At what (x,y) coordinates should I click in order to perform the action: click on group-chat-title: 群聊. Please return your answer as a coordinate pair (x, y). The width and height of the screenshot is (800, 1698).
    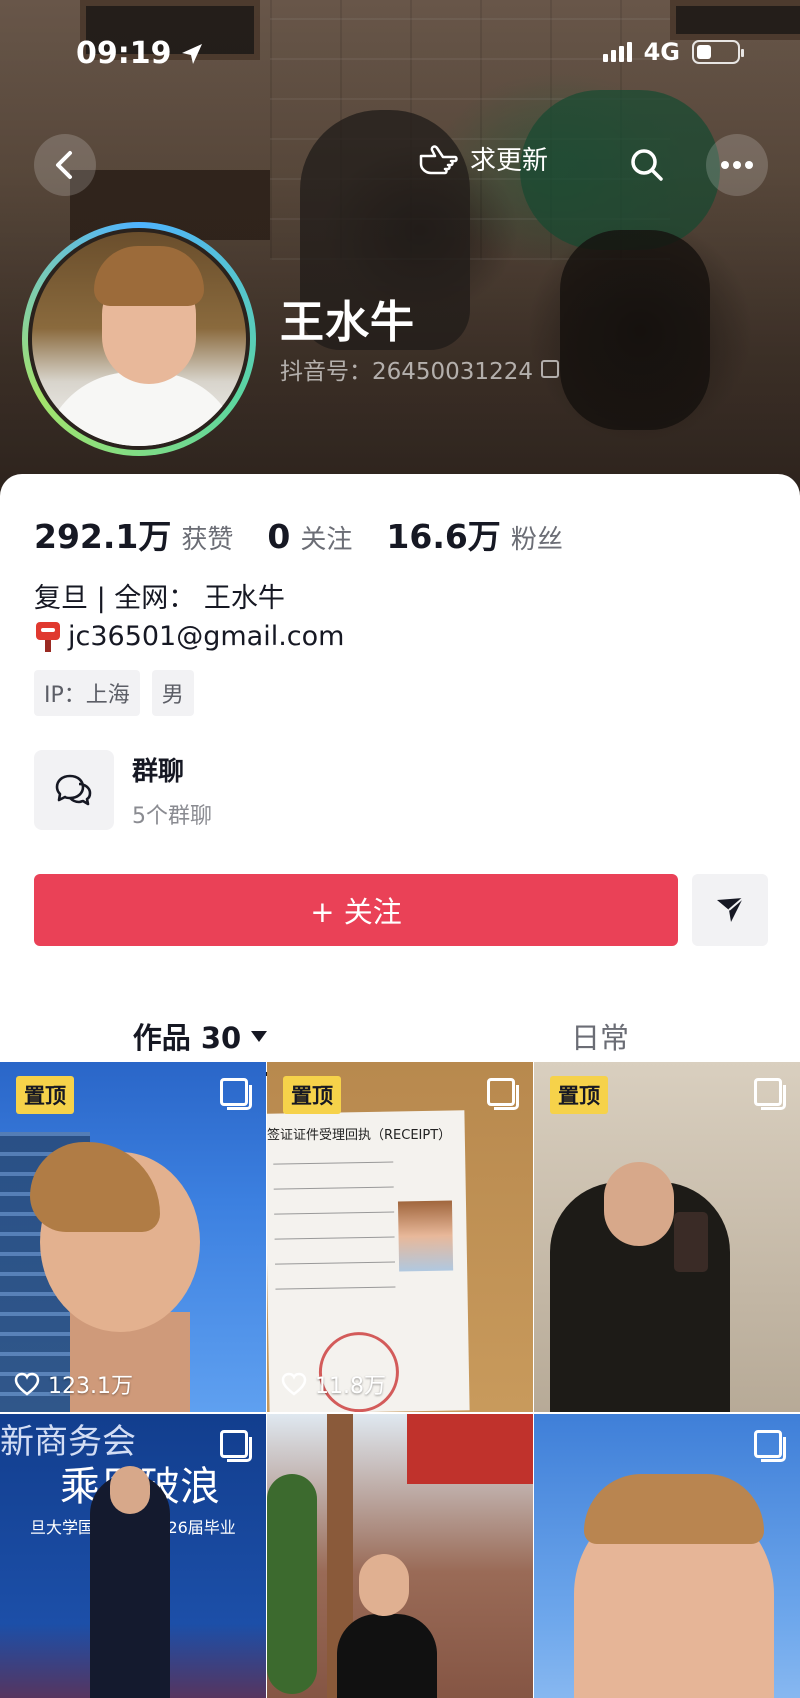
    Looking at the image, I should click on (158, 771).